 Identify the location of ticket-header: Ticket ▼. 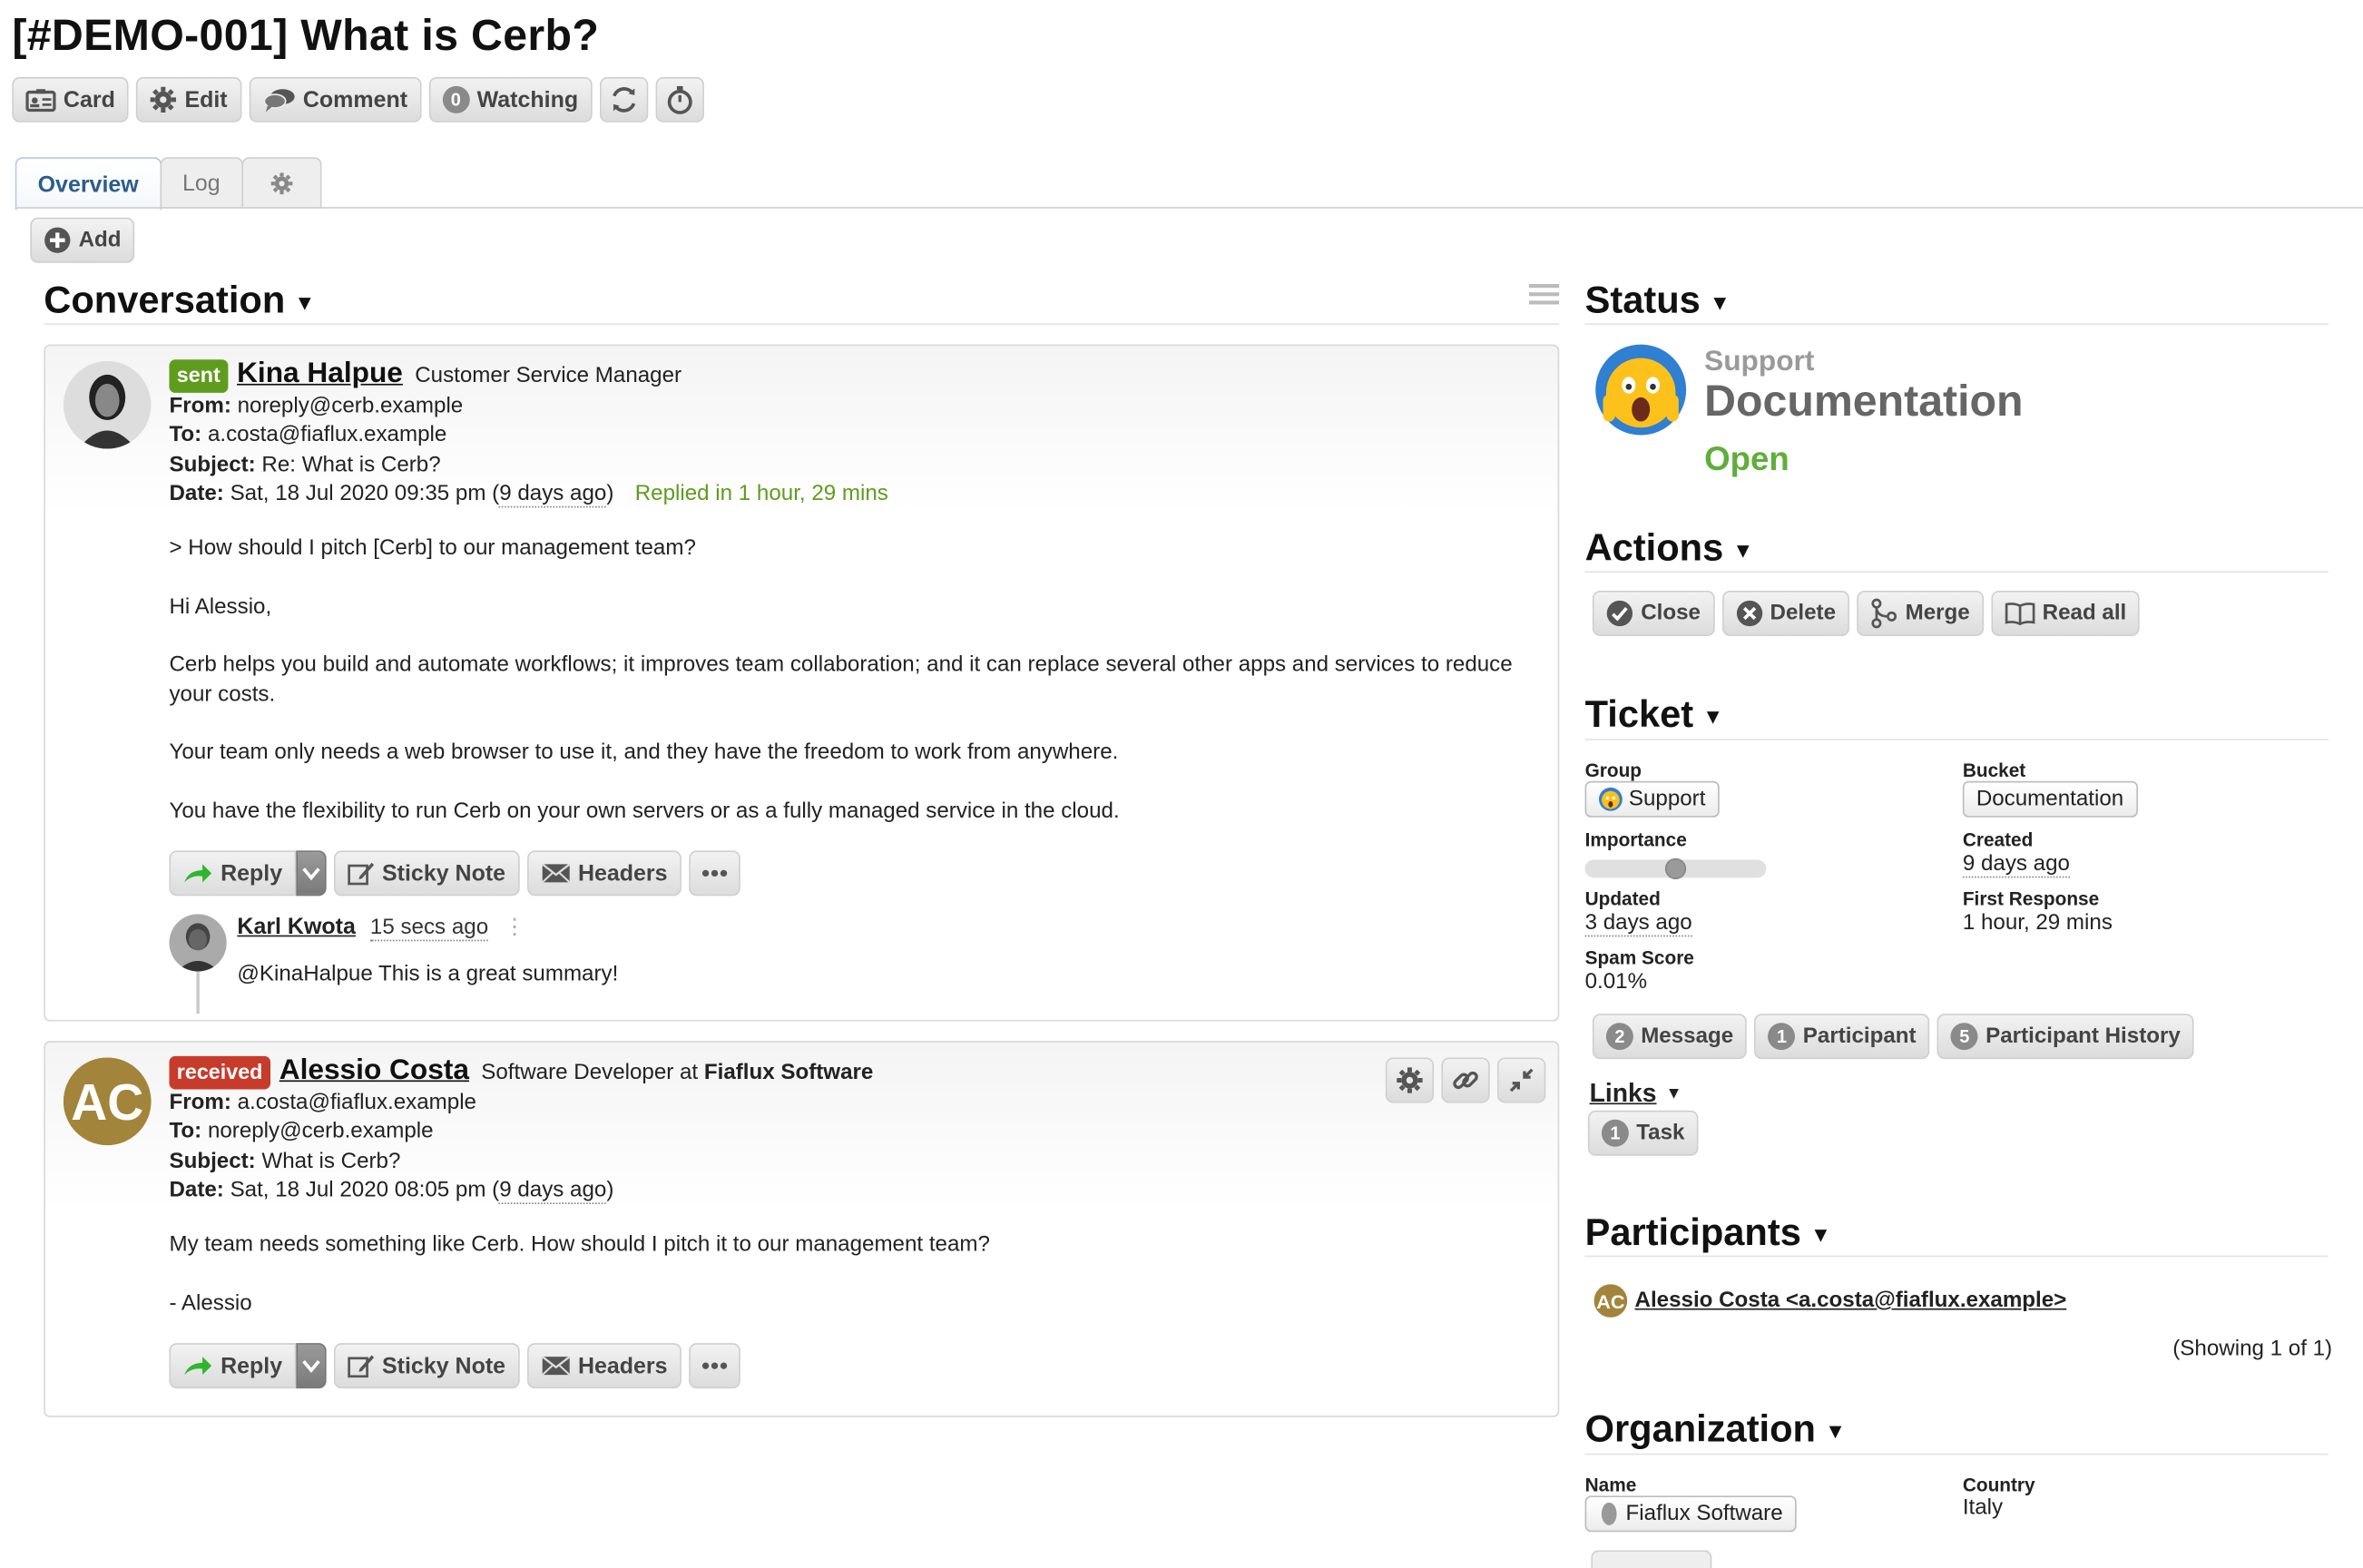
(1654, 715).